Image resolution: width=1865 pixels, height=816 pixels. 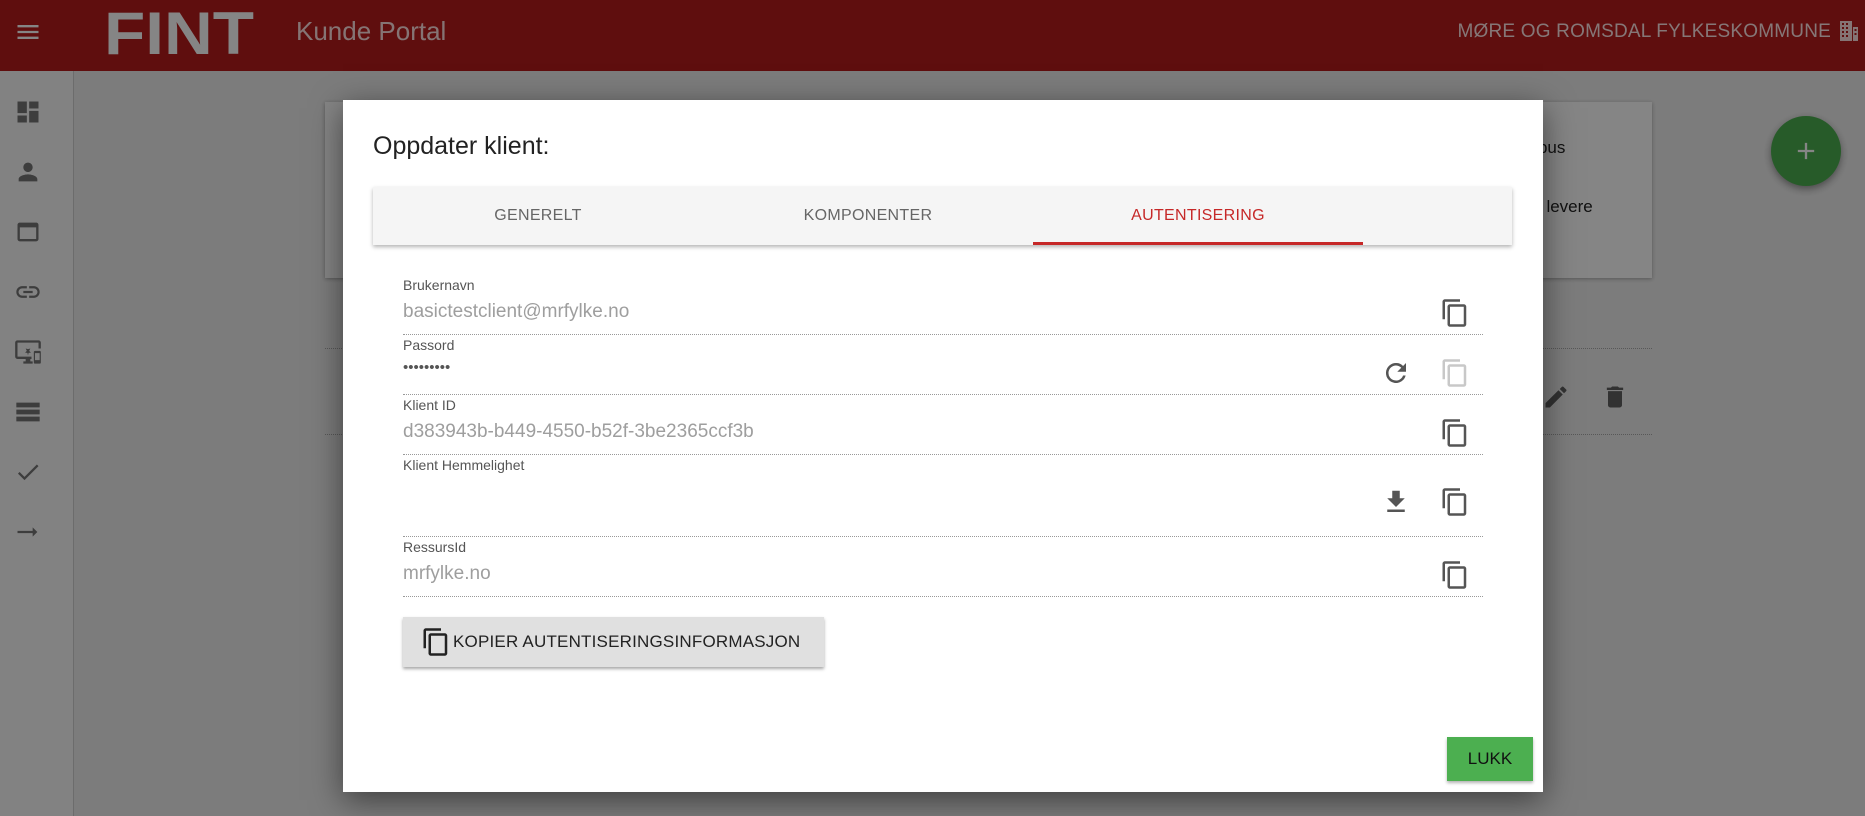 I want to click on resource-id-label: RessursId, so click(x=435, y=547).